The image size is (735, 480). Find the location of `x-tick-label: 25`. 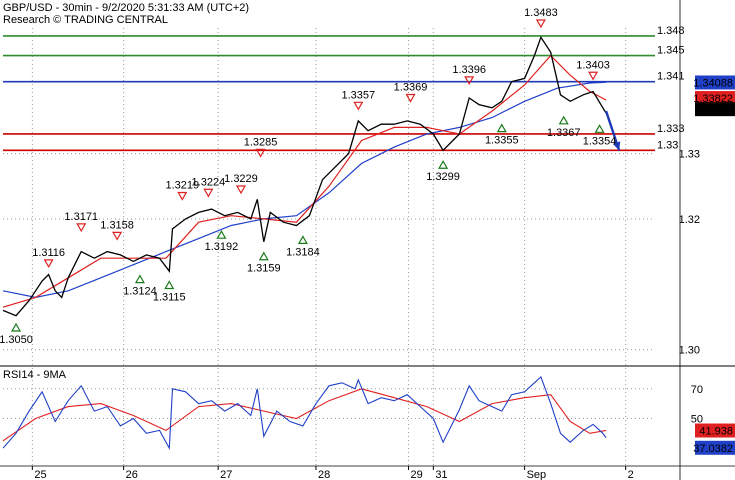

x-tick-label: 25 is located at coordinates (40, 474).